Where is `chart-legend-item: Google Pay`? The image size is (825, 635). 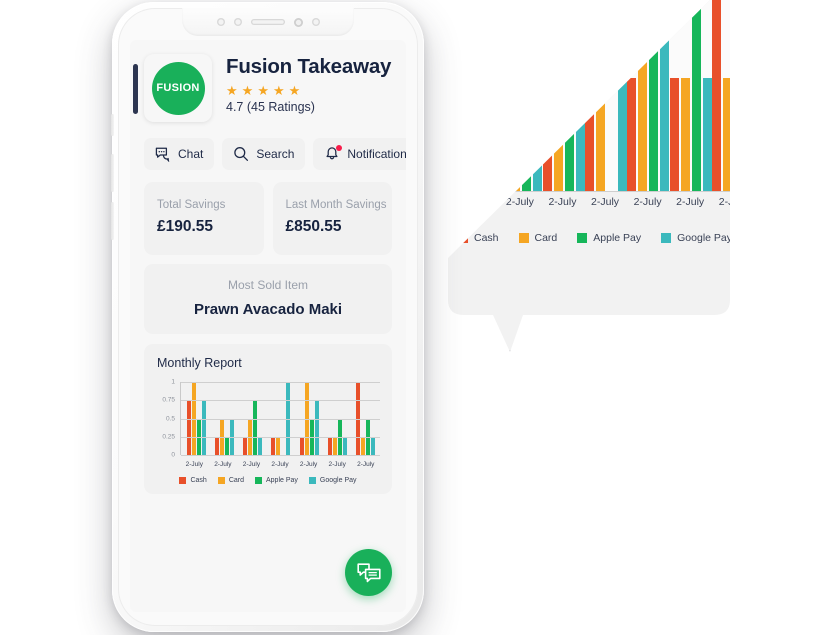
chart-legend-item: Google Pay is located at coordinates (332, 480).